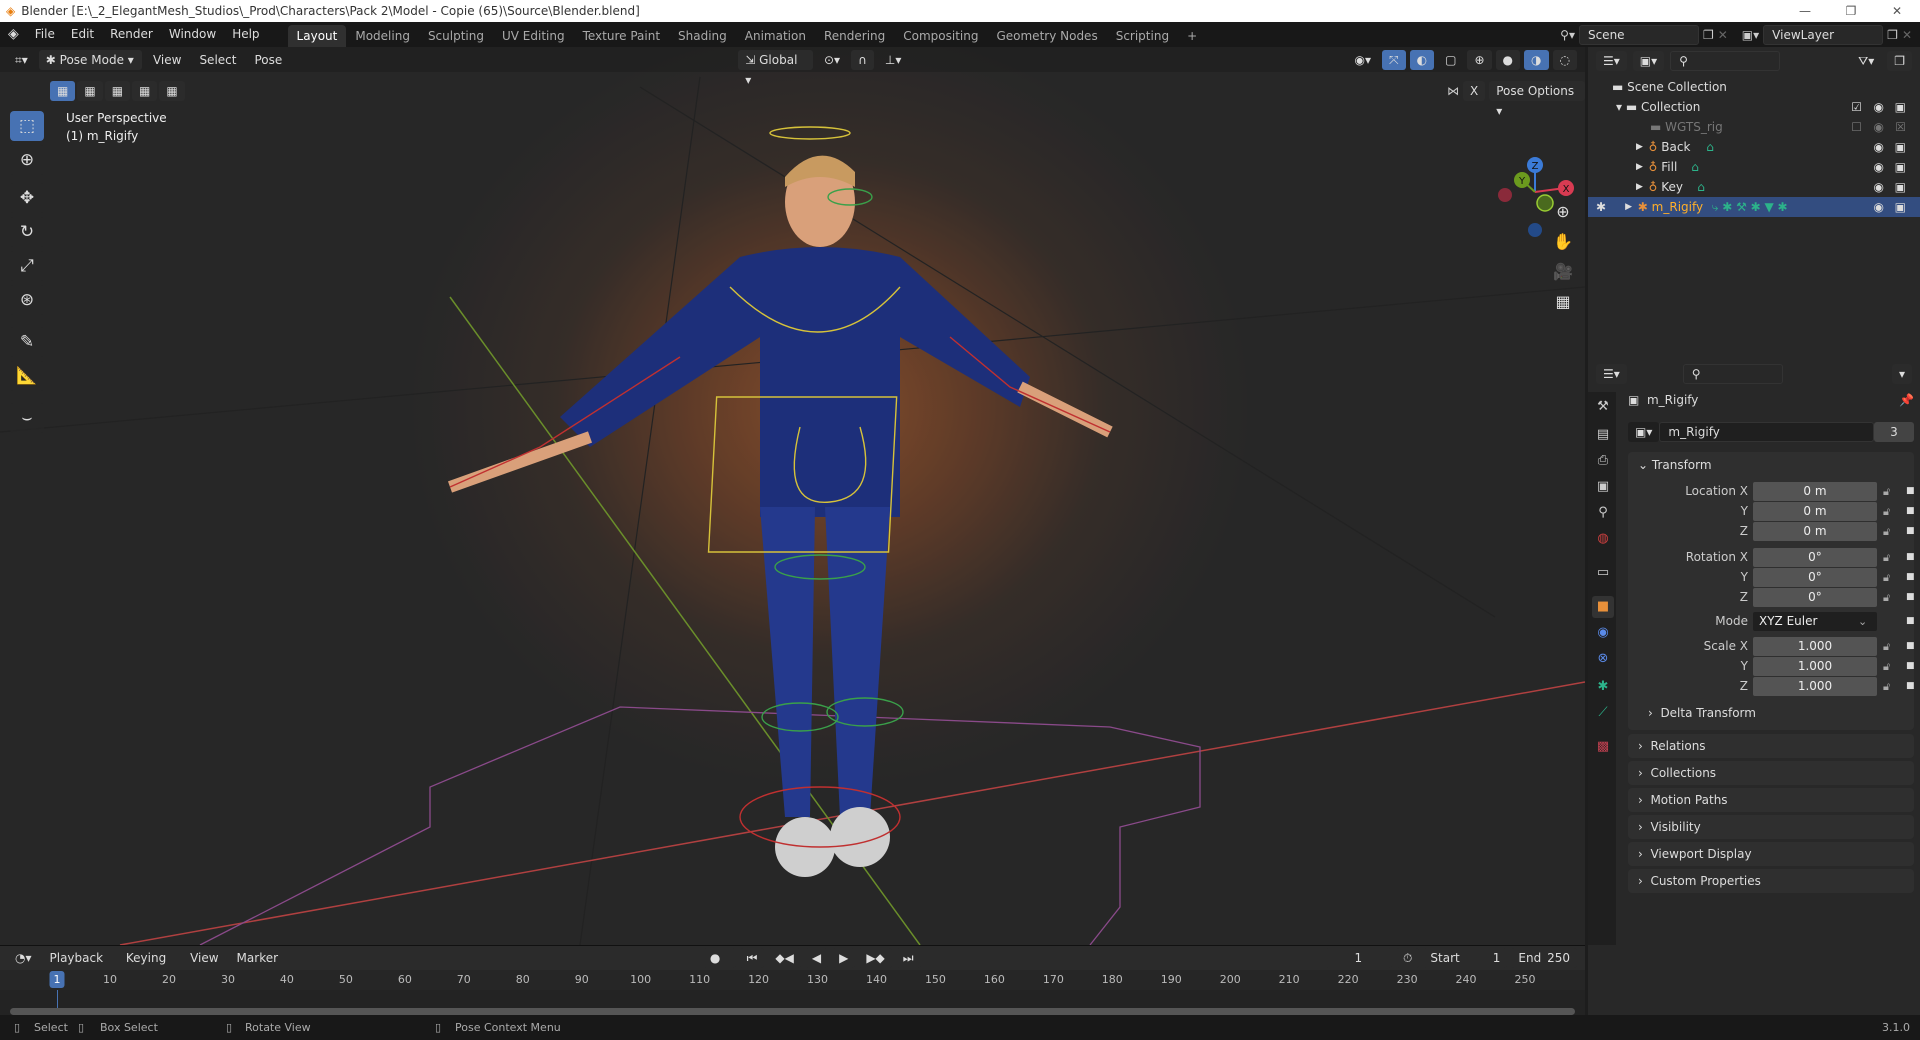 The width and height of the screenshot is (1920, 1040). Describe the element at coordinates (832, 60) in the screenshot. I see `pivot-icon: ⊙▾` at that location.